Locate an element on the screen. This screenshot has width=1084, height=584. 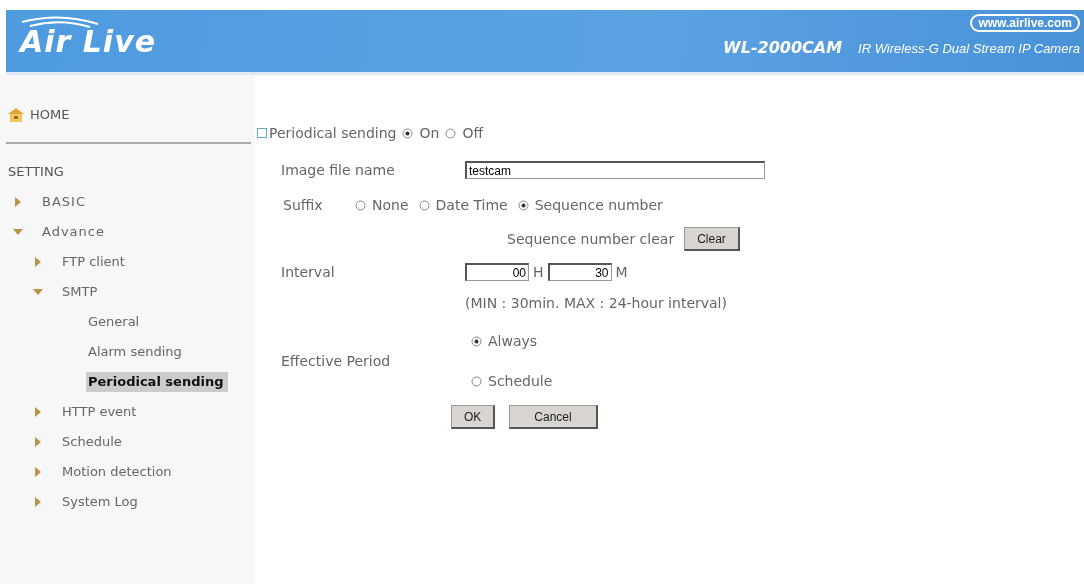
file-name-field: testcam is located at coordinates (615, 170).